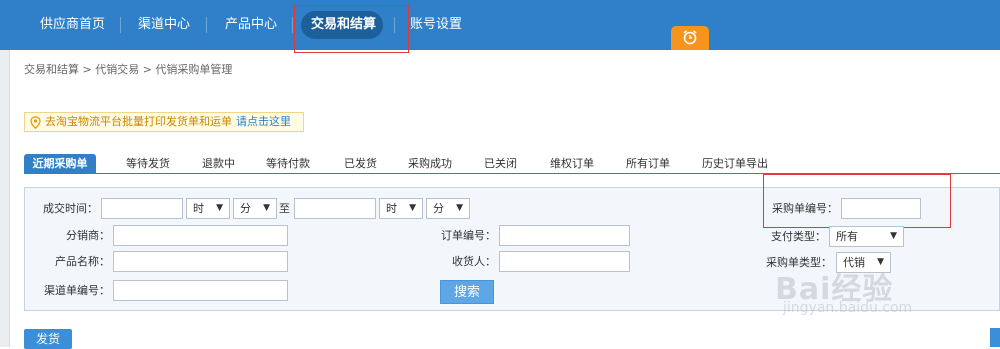 The width and height of the screenshot is (1000, 349). What do you see at coordinates (995, 337) in the screenshot?
I see `right-edge-button` at bounding box center [995, 337].